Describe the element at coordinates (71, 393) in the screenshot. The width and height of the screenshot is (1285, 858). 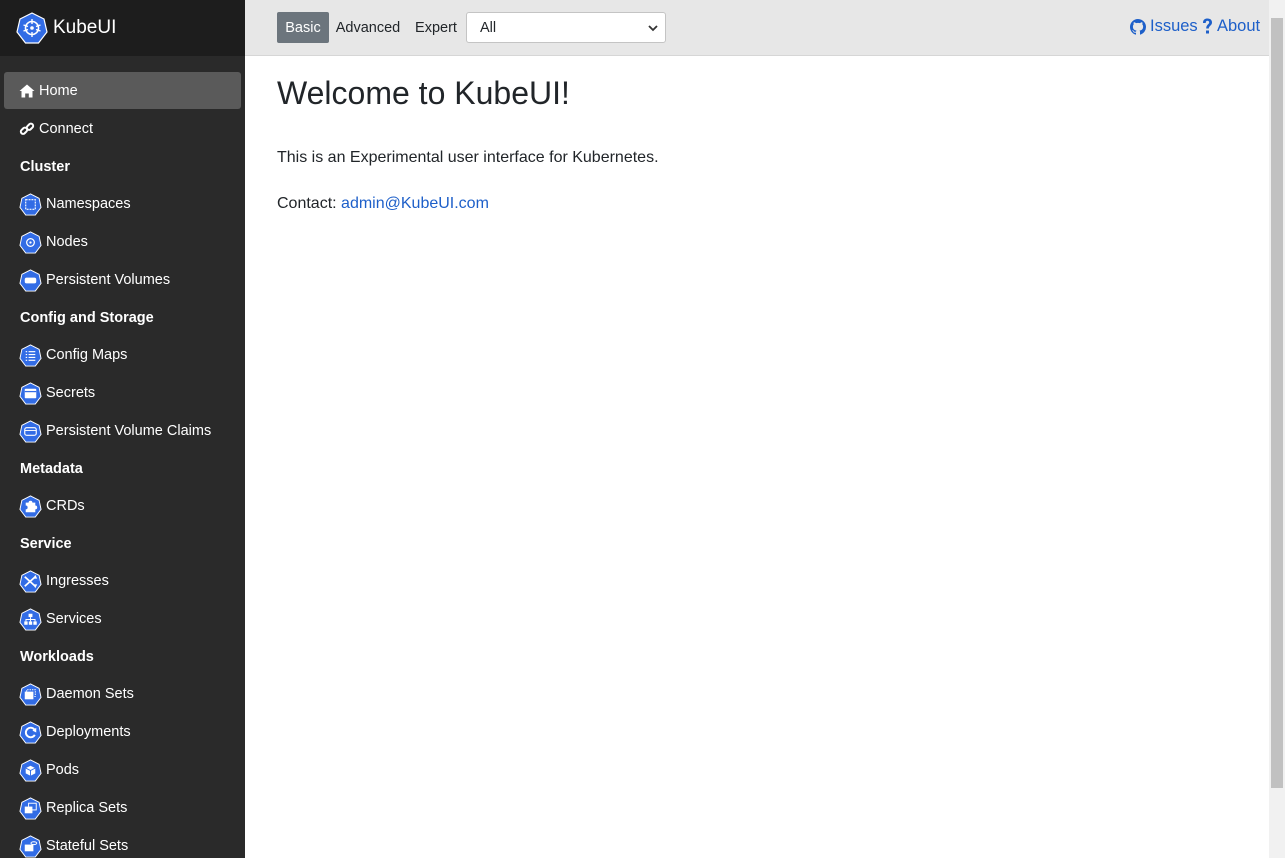
I see `sidebar-item-label: Secrets` at that location.